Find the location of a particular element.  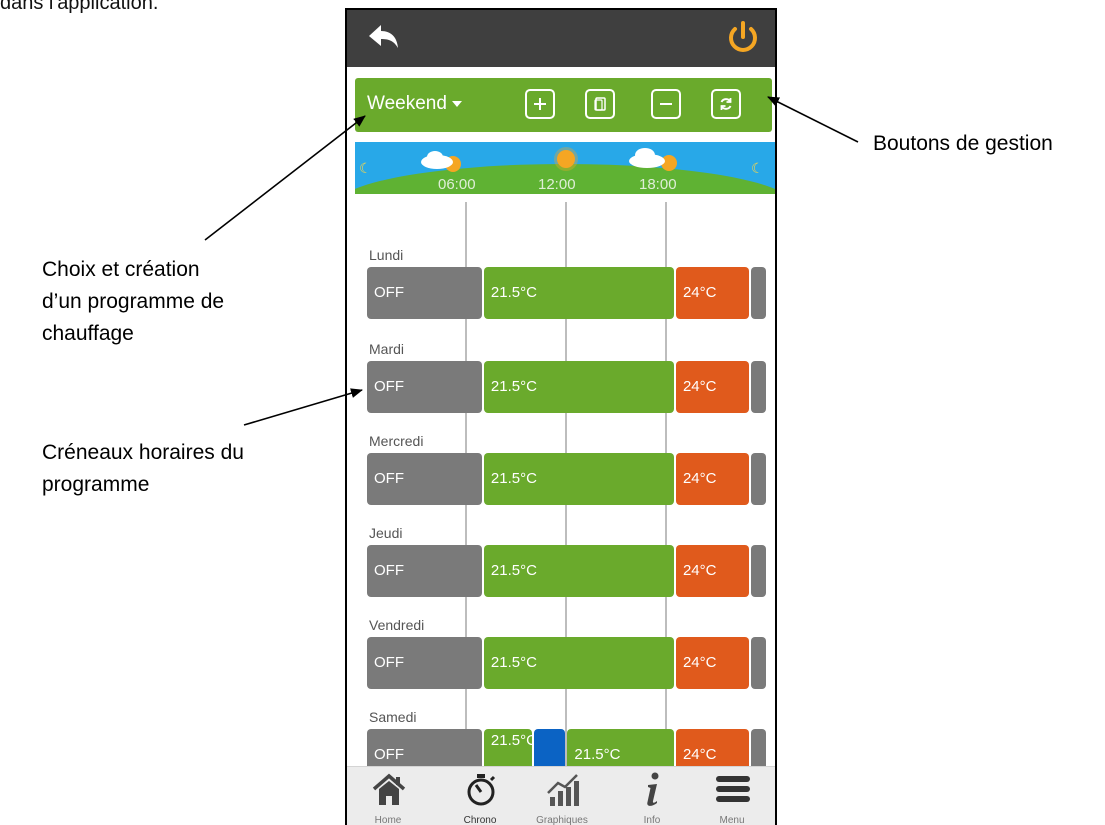

nav-menu: Menu is located at coordinates (732, 796).